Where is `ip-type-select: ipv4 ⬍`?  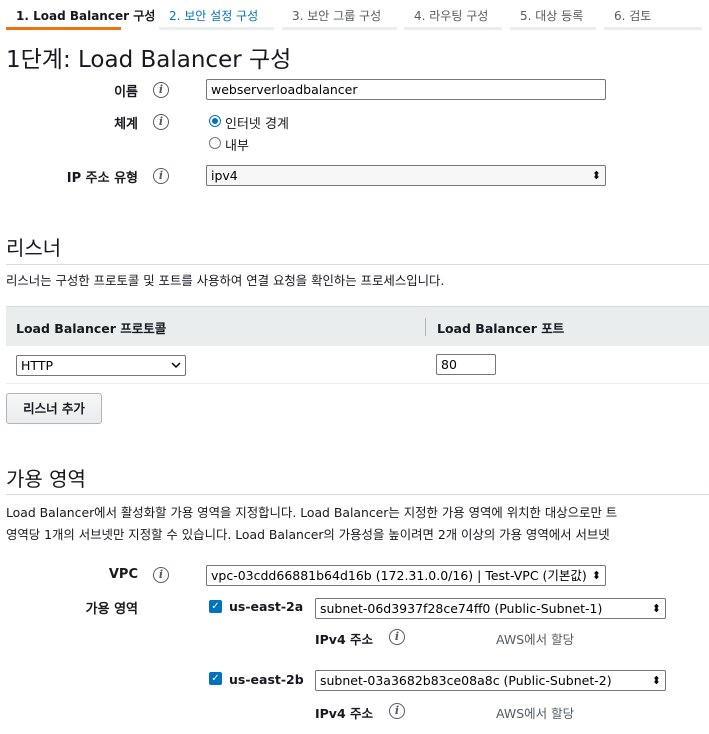 ip-type-select: ipv4 ⬍ is located at coordinates (406, 175).